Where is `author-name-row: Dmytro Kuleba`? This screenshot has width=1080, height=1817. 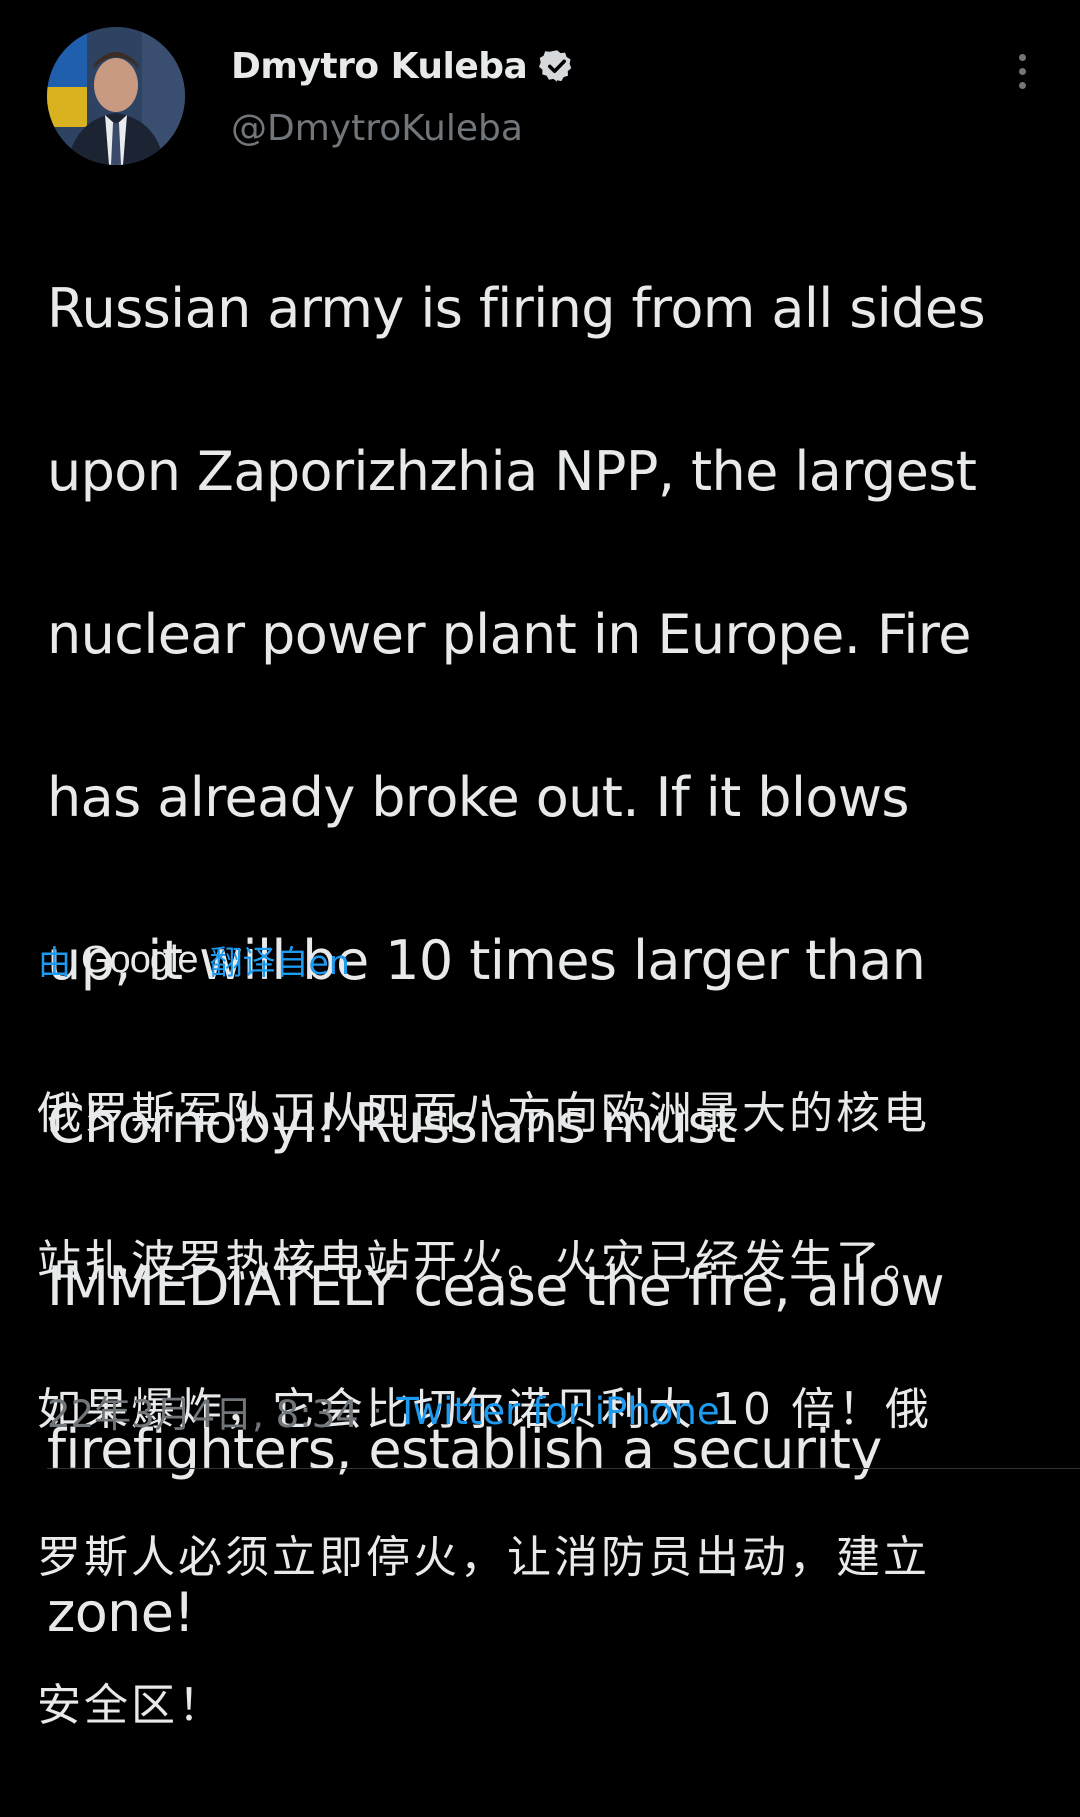
author-name-row: Dmytro Kuleba is located at coordinates (403, 66).